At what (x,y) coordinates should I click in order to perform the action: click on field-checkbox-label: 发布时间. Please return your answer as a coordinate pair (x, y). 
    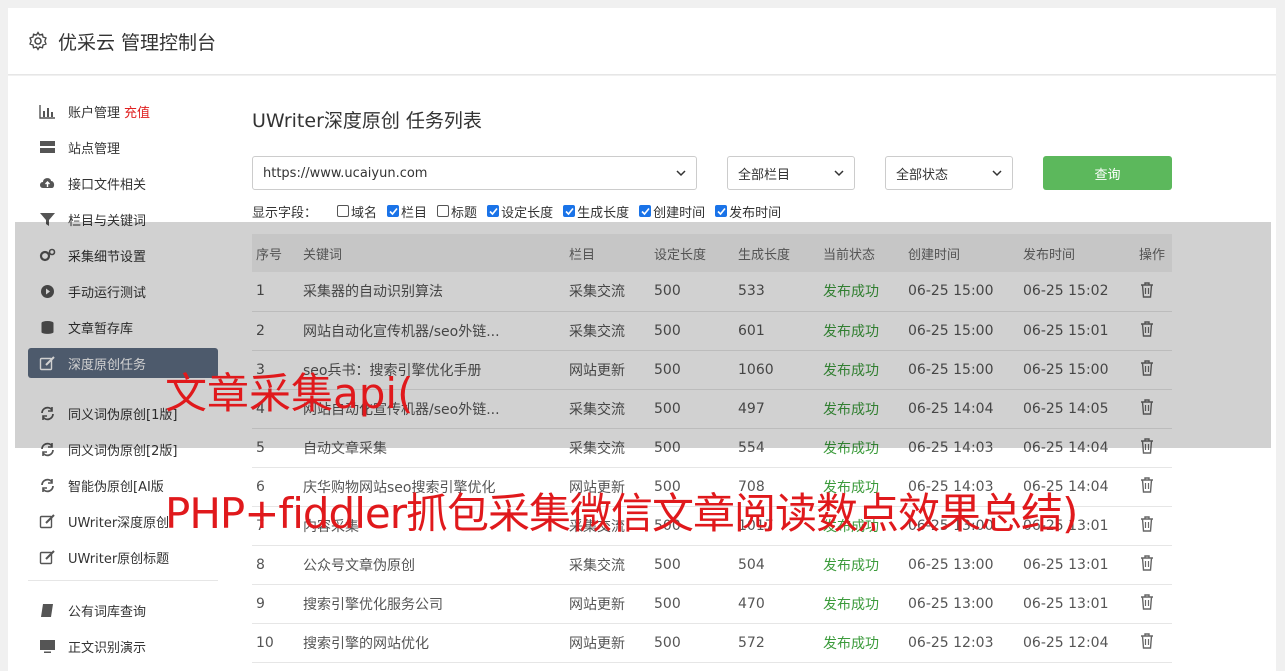
    Looking at the image, I should click on (755, 213).